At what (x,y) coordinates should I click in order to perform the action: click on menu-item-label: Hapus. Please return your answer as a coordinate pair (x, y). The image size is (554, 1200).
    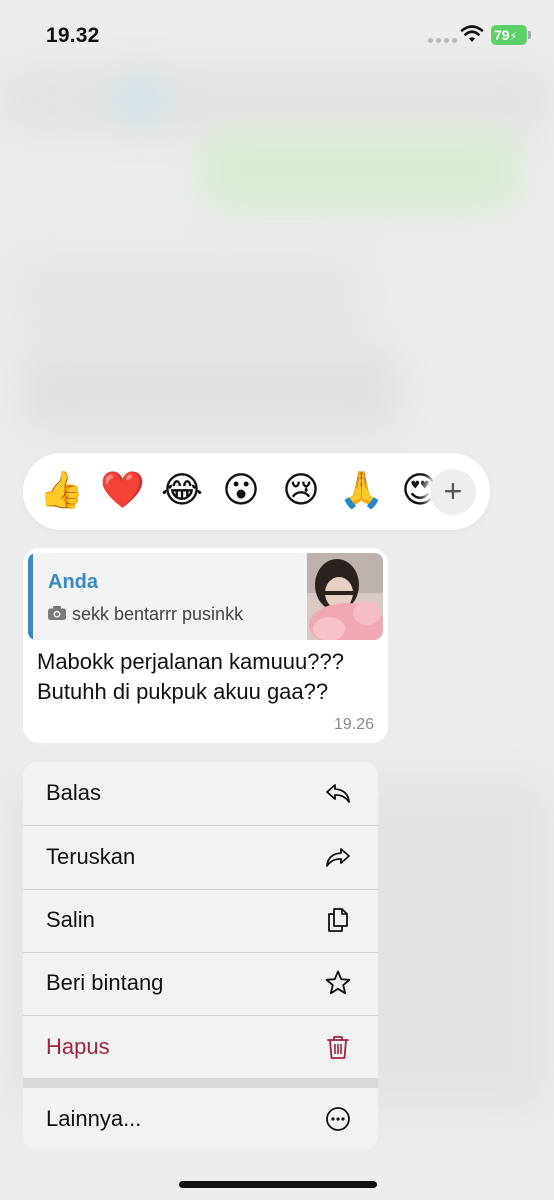
    Looking at the image, I should click on (78, 1046).